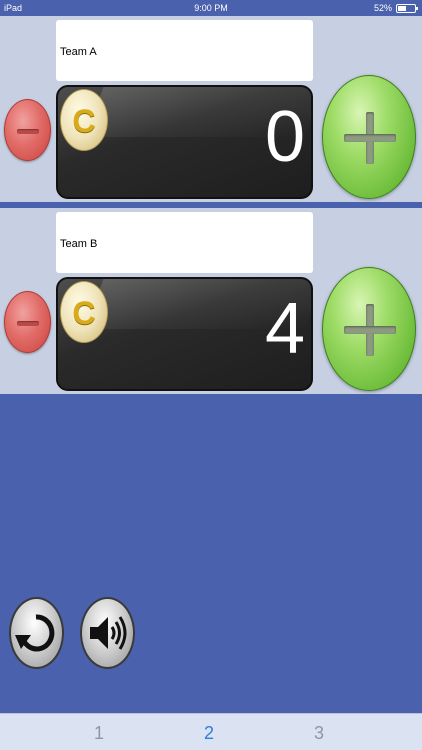 The height and width of the screenshot is (750, 422). What do you see at coordinates (79, 244) in the screenshot?
I see `team-b-name: Team B` at bounding box center [79, 244].